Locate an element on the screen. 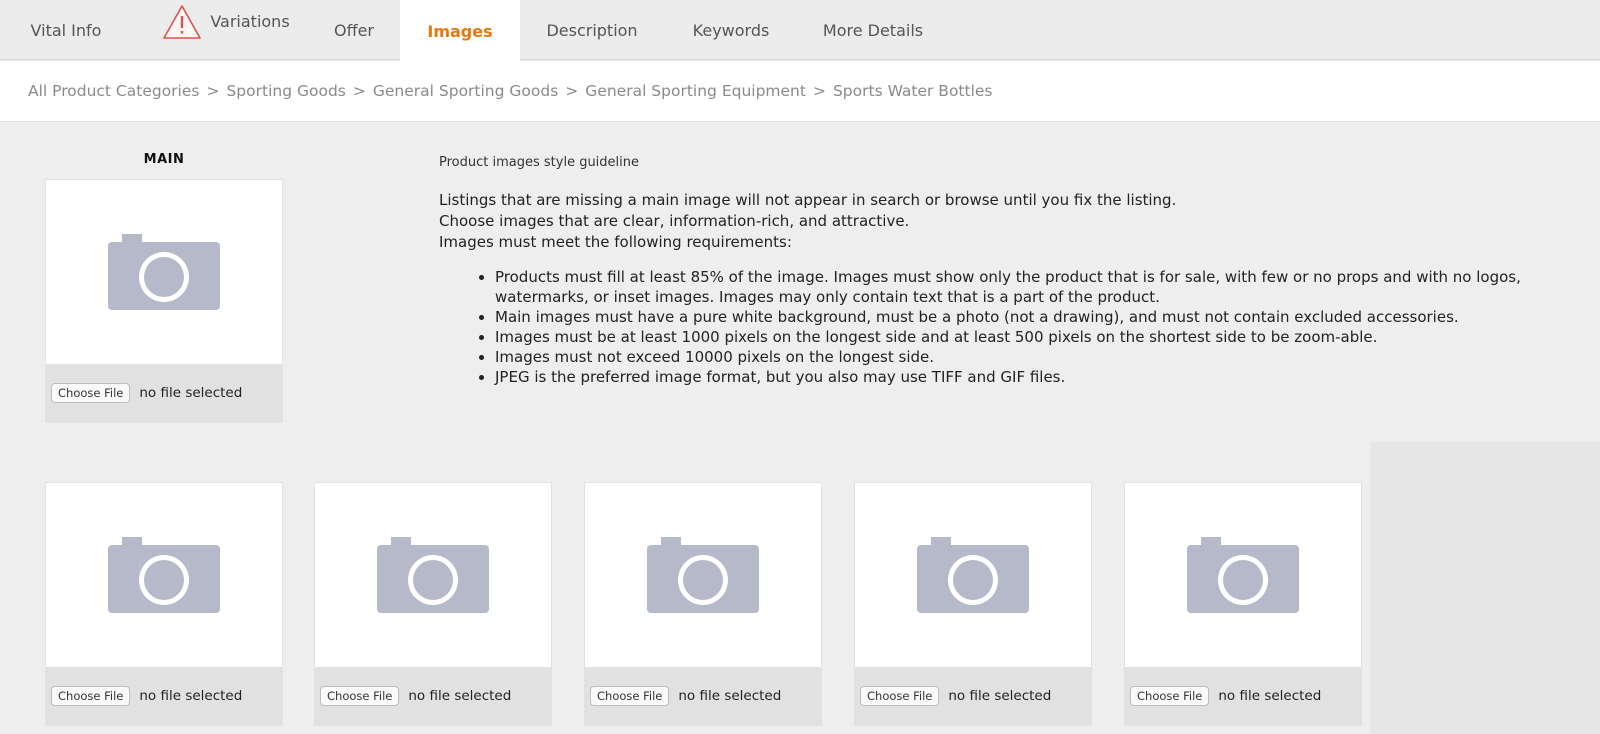  tab-offer: Offer is located at coordinates (354, 30).